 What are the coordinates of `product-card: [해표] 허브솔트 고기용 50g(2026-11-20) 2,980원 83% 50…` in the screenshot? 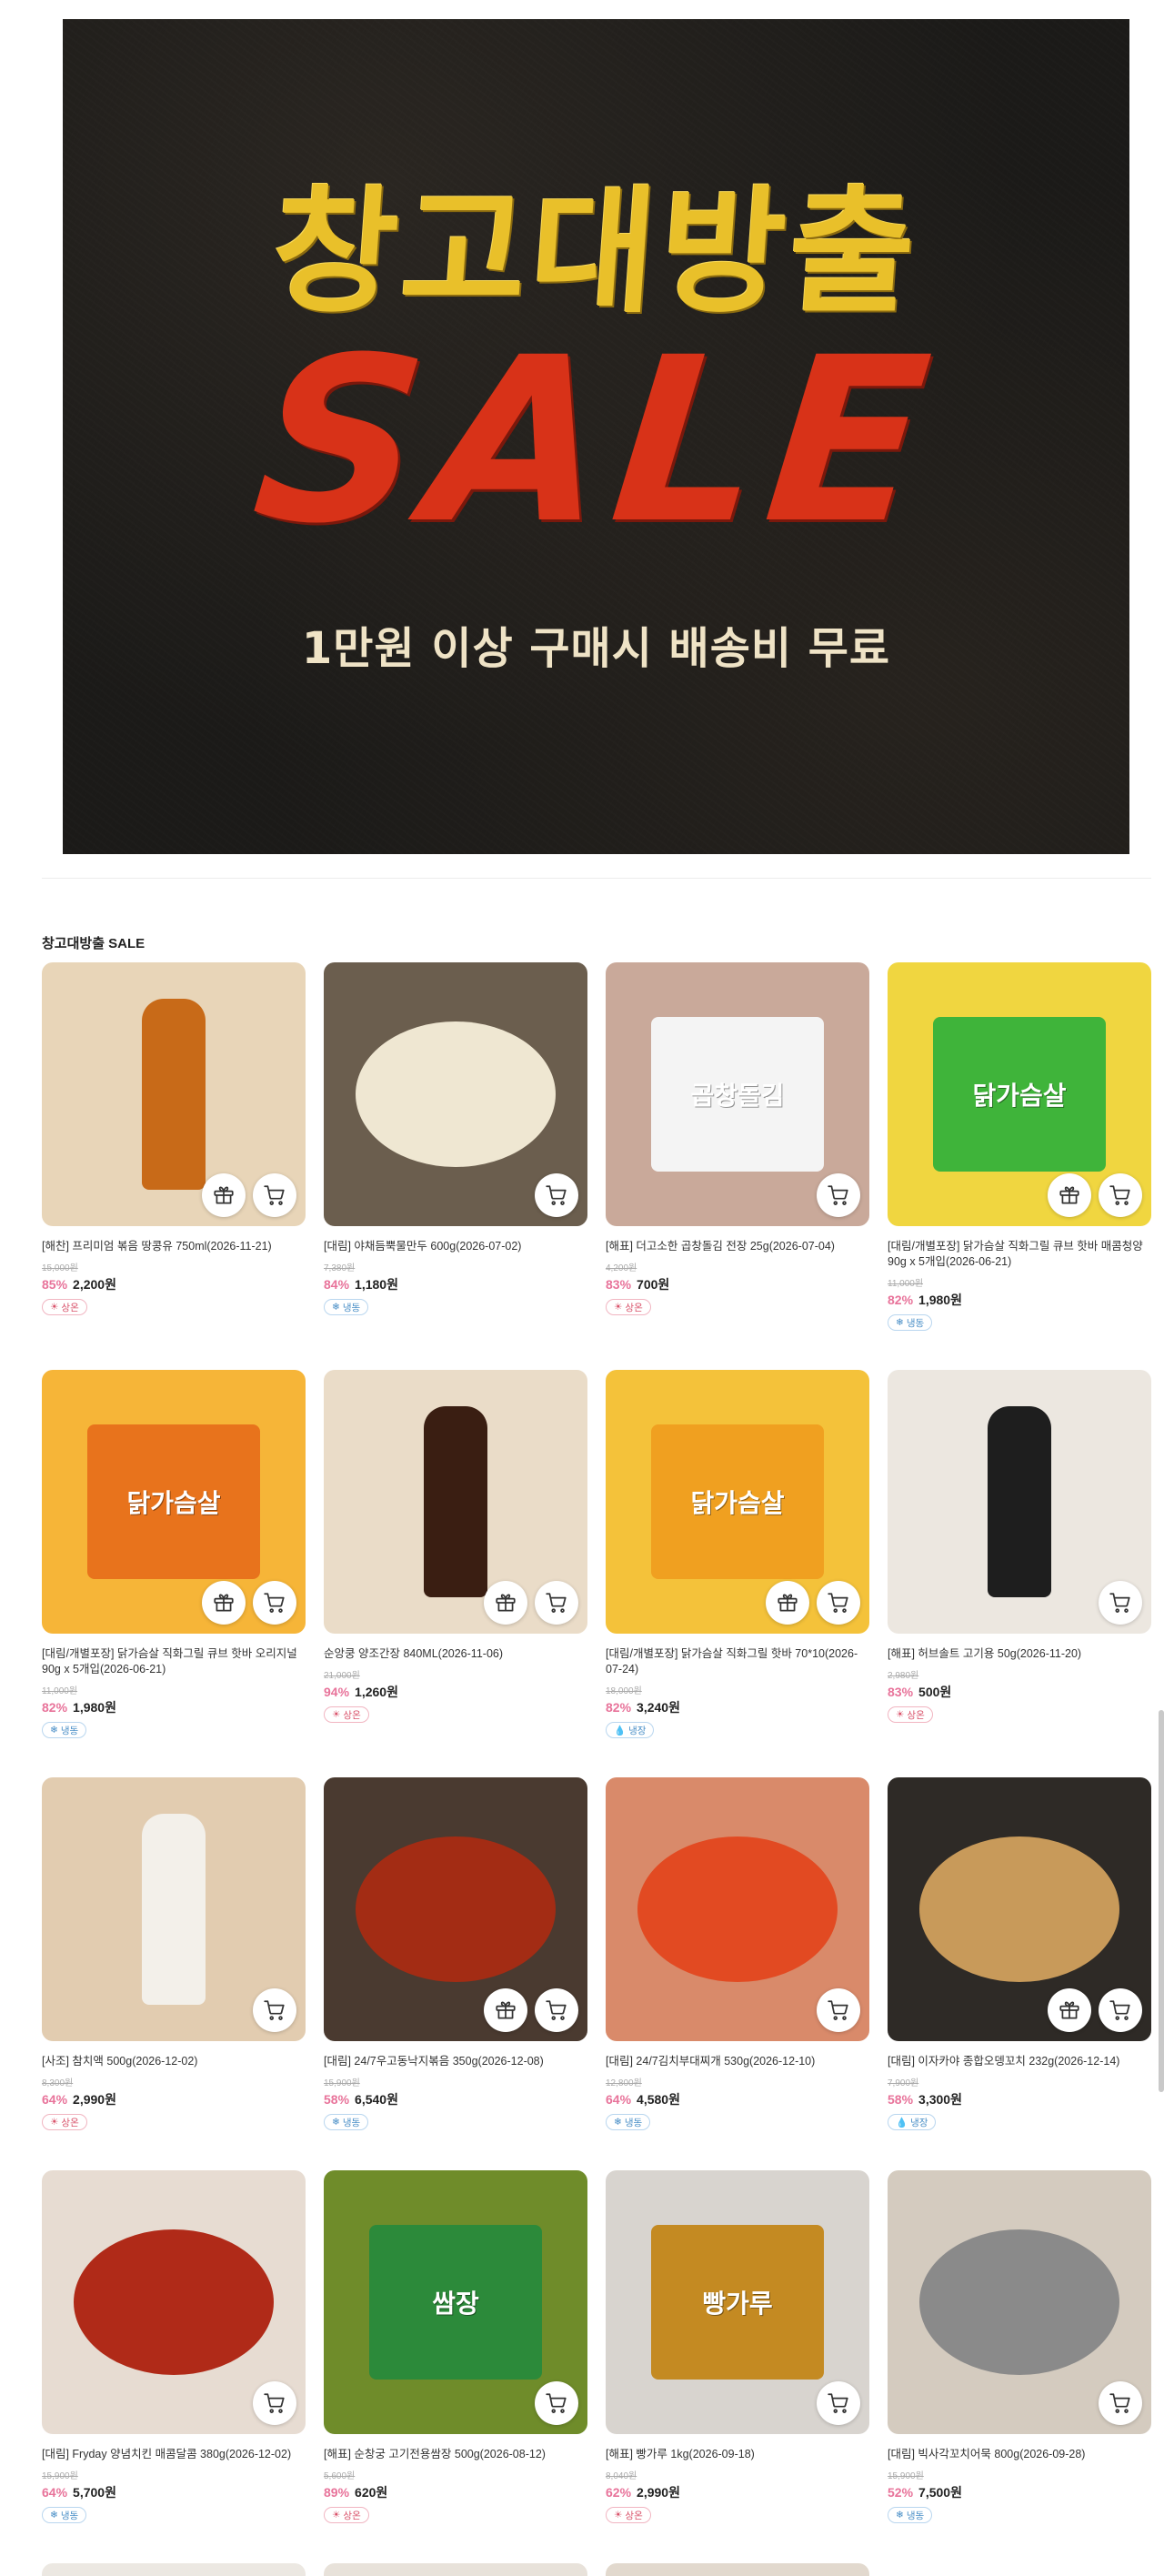 It's located at (1019, 1546).